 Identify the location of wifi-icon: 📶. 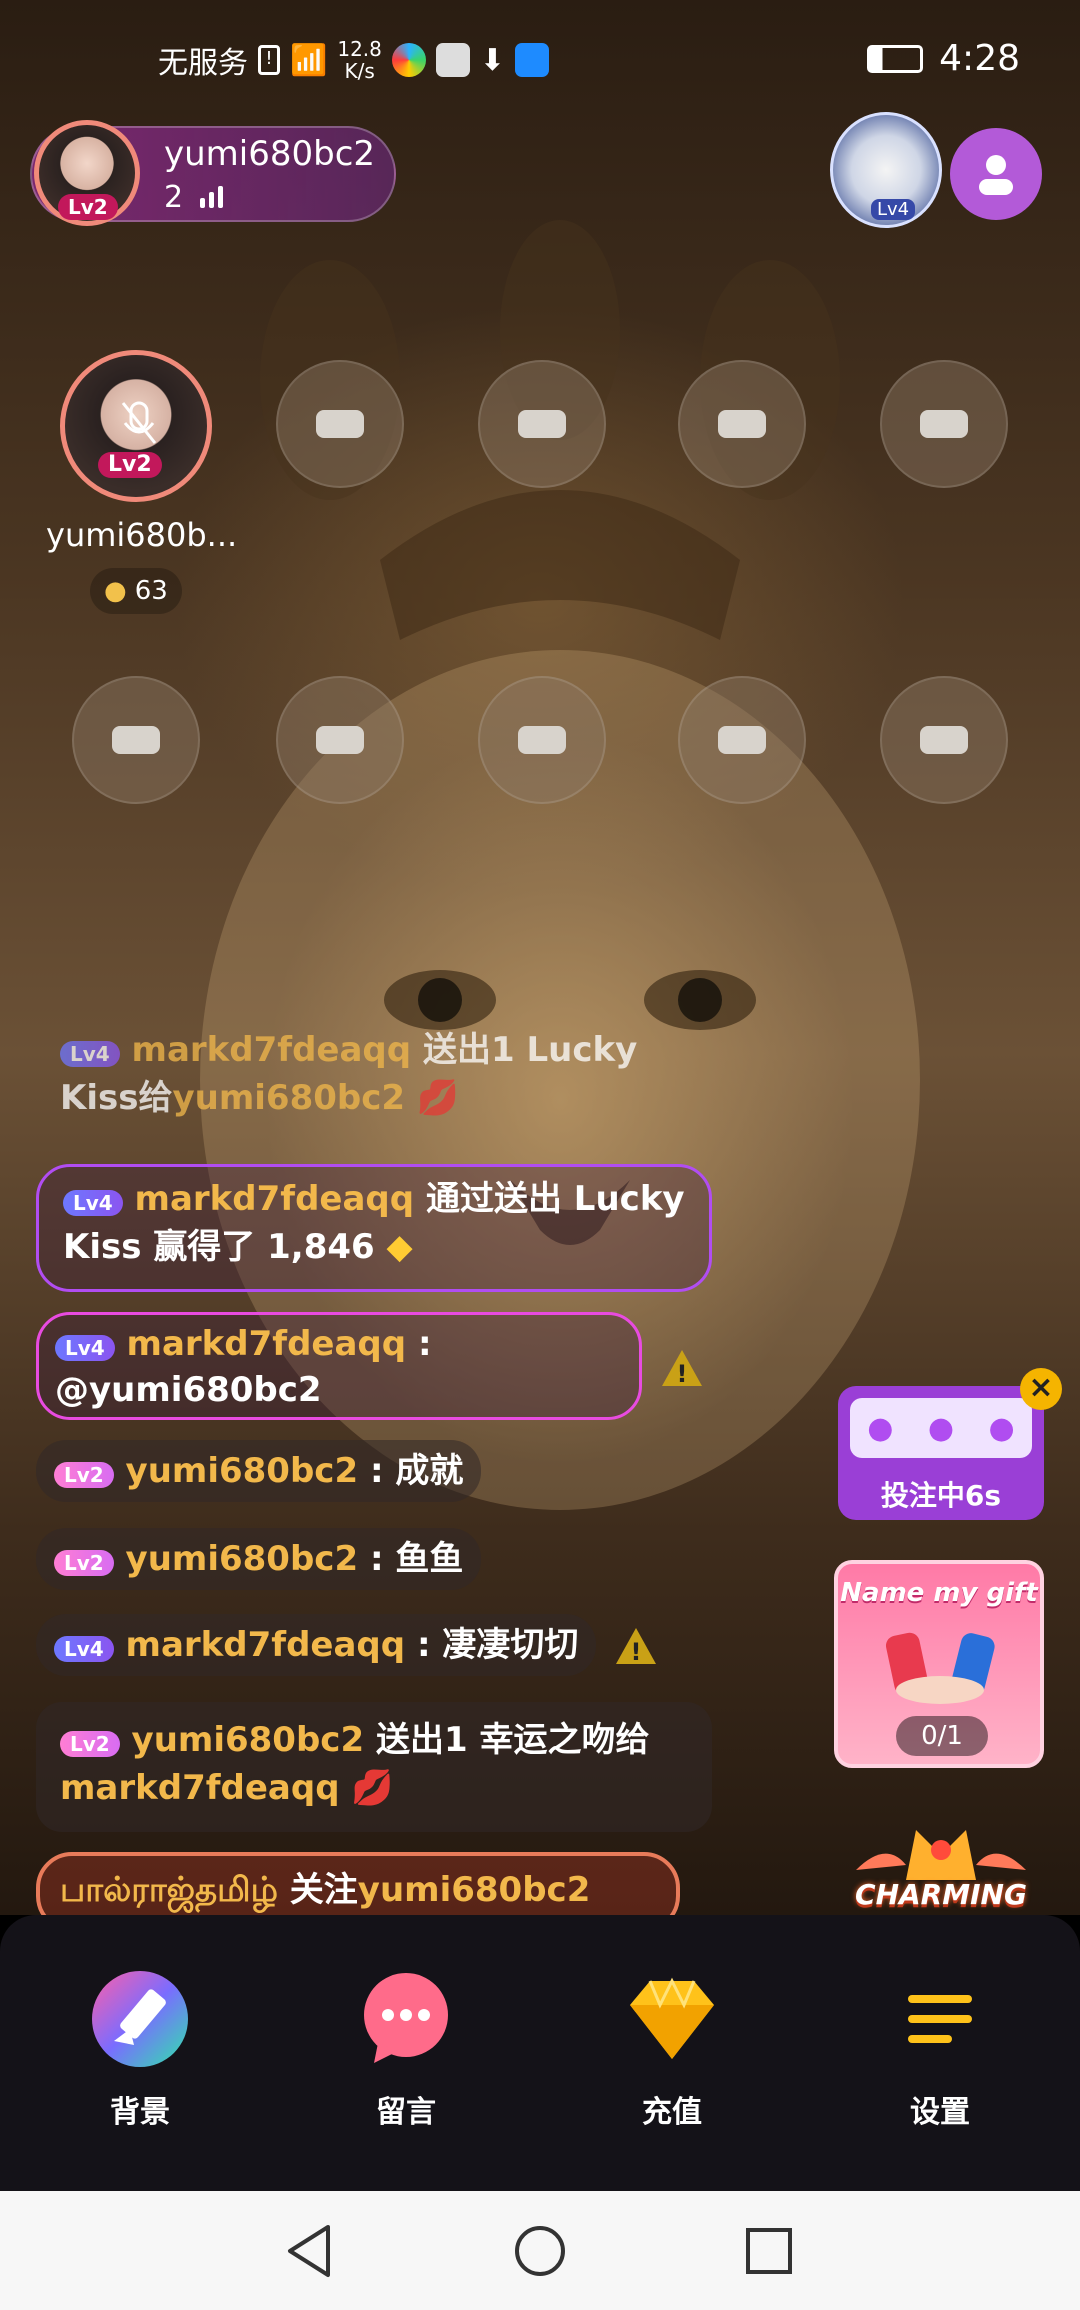
(309, 60).